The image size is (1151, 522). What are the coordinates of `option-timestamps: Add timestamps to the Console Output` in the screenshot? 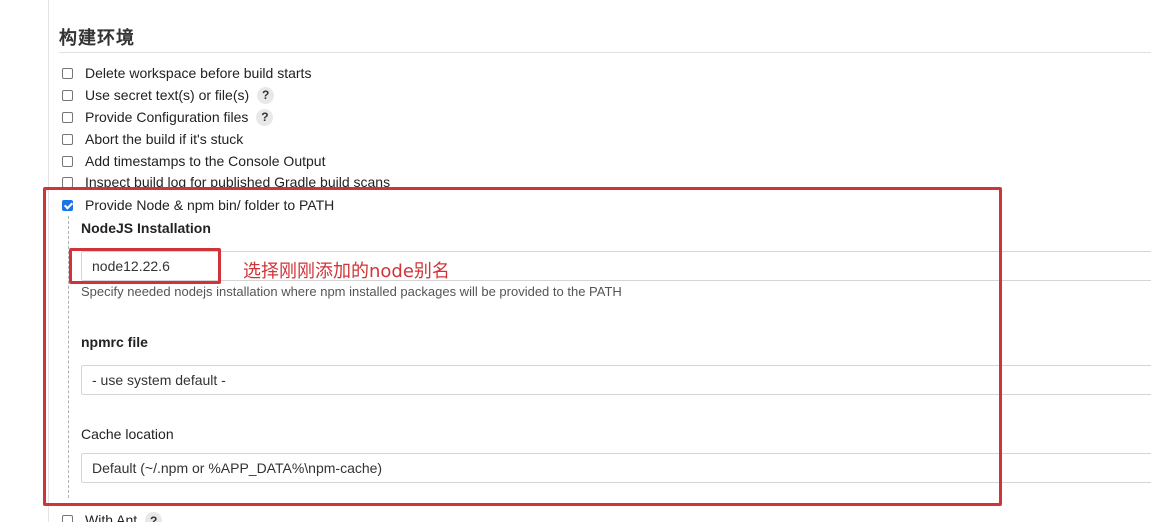 It's located at (193, 161).